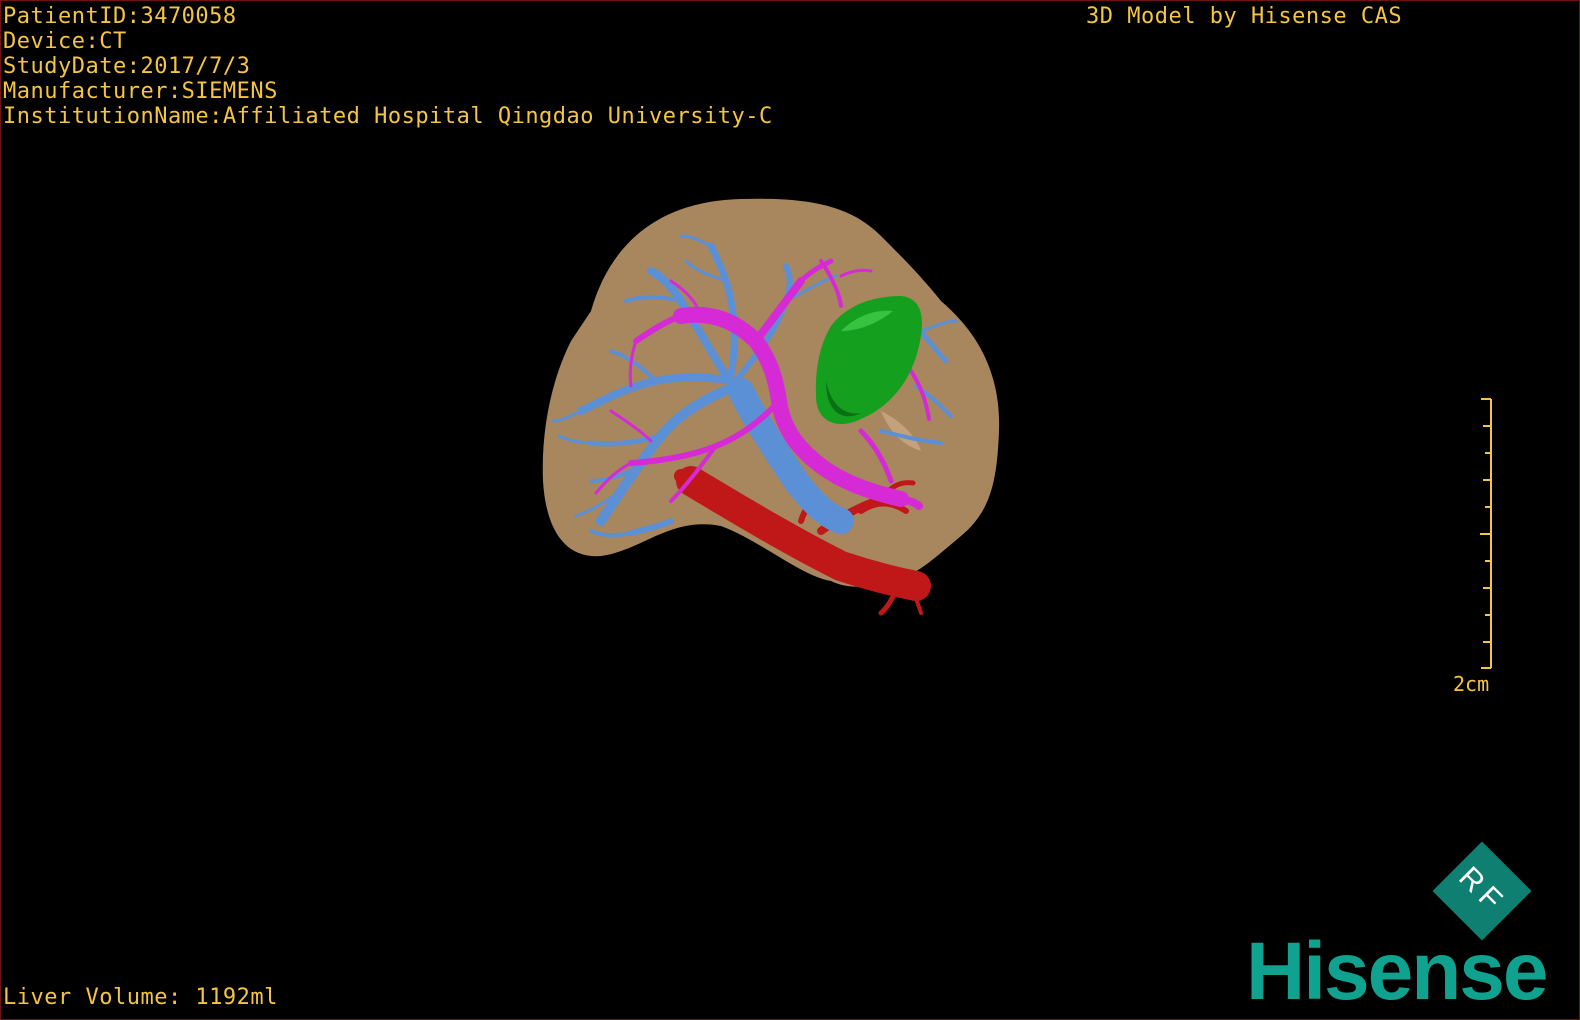  I want to click on liver-volume: Liver Volume: 1192ml, so click(140, 997).